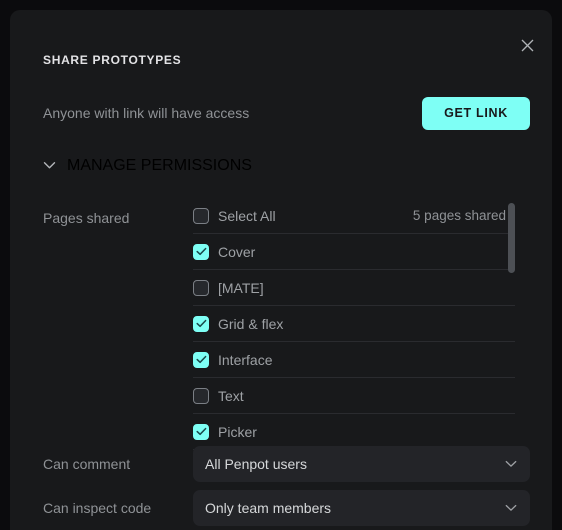  What do you see at coordinates (354, 432) in the screenshot?
I see `list-item: Picker` at bounding box center [354, 432].